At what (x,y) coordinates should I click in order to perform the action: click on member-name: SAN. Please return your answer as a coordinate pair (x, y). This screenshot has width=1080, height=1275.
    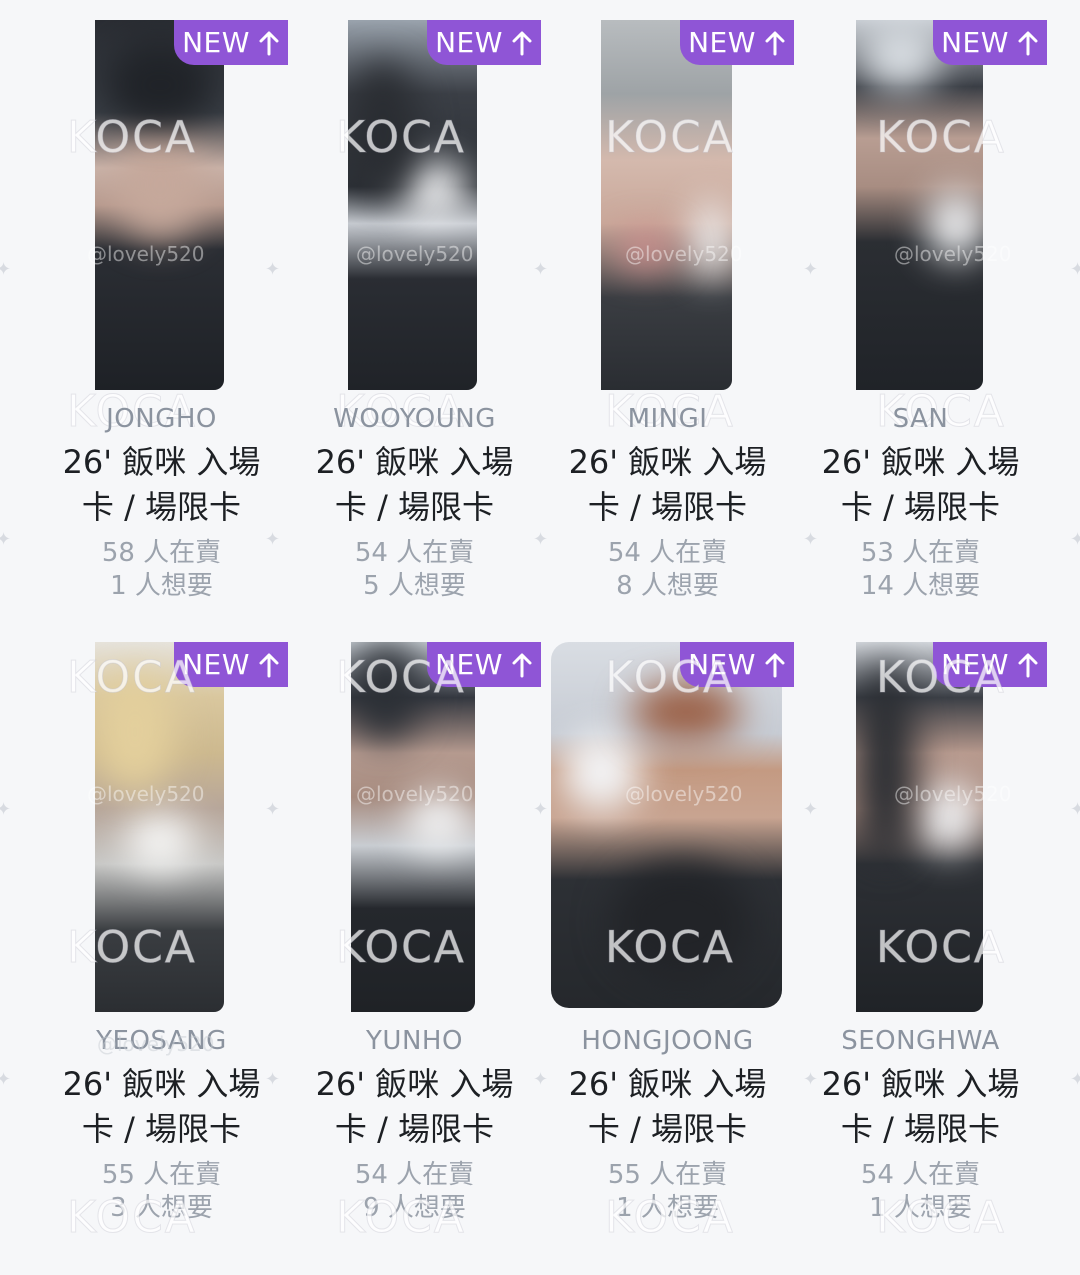
    Looking at the image, I should click on (920, 419).